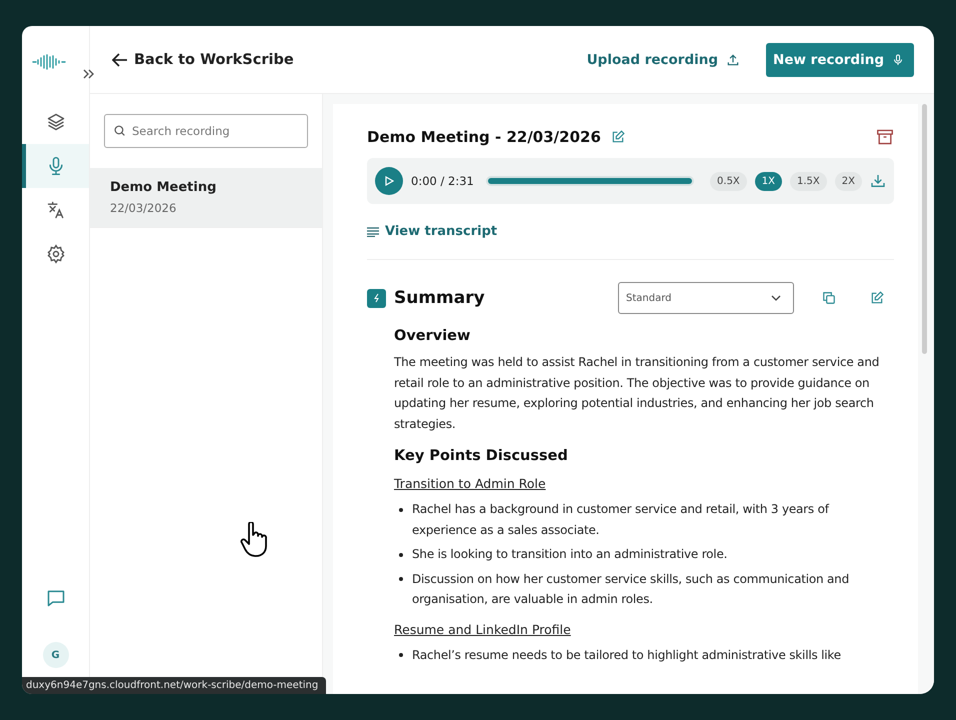 Image resolution: width=956 pixels, height=720 pixels. What do you see at coordinates (829, 298) in the screenshot?
I see `copy-icon` at bounding box center [829, 298].